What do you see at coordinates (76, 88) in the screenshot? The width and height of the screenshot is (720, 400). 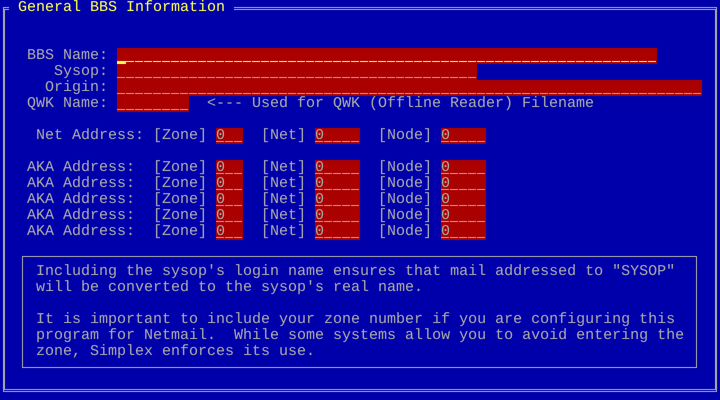 I see `field-label: Origin:` at bounding box center [76, 88].